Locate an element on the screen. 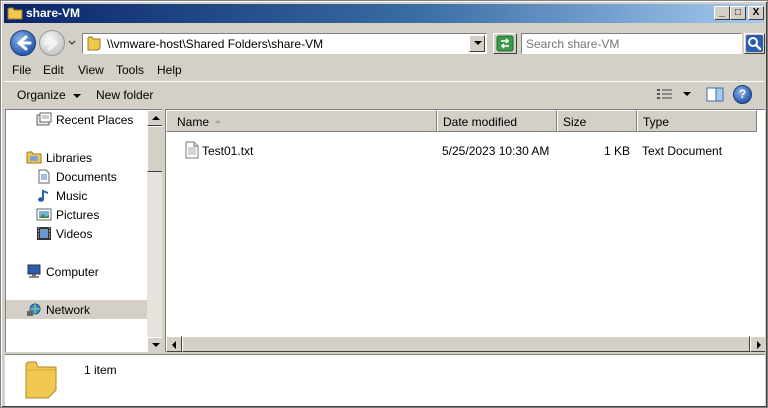 The image size is (768, 408). minimize-button: _ is located at coordinates (722, 13).